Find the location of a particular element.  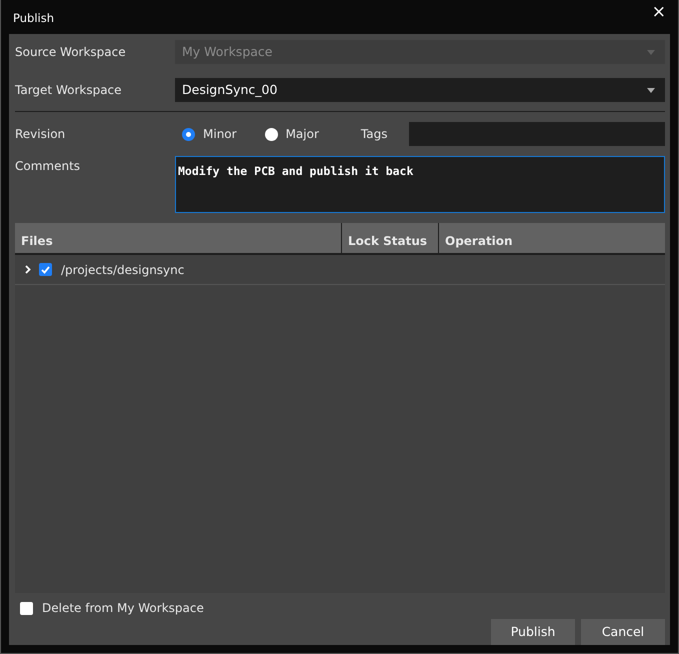

radio-option: Minor is located at coordinates (209, 134).